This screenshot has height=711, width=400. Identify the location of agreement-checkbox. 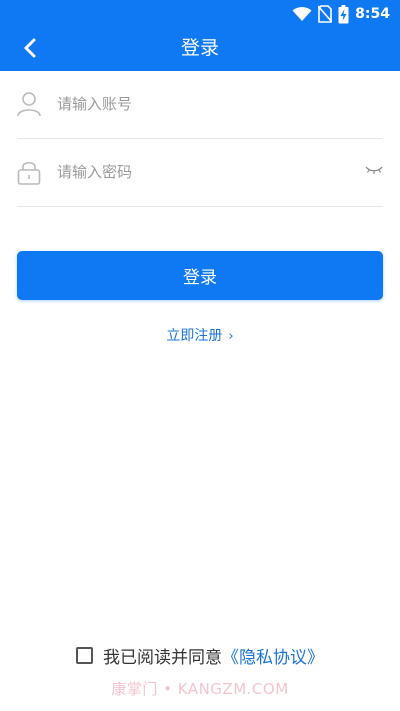
(84, 655).